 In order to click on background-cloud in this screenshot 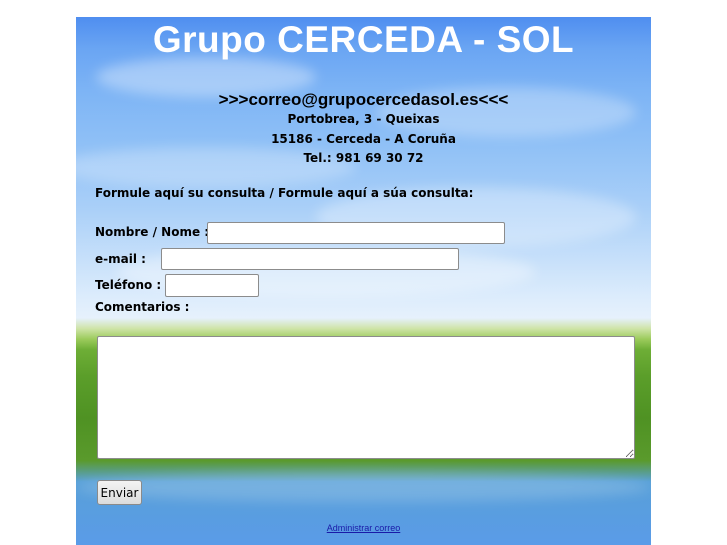, I will do `click(363, 487)`.